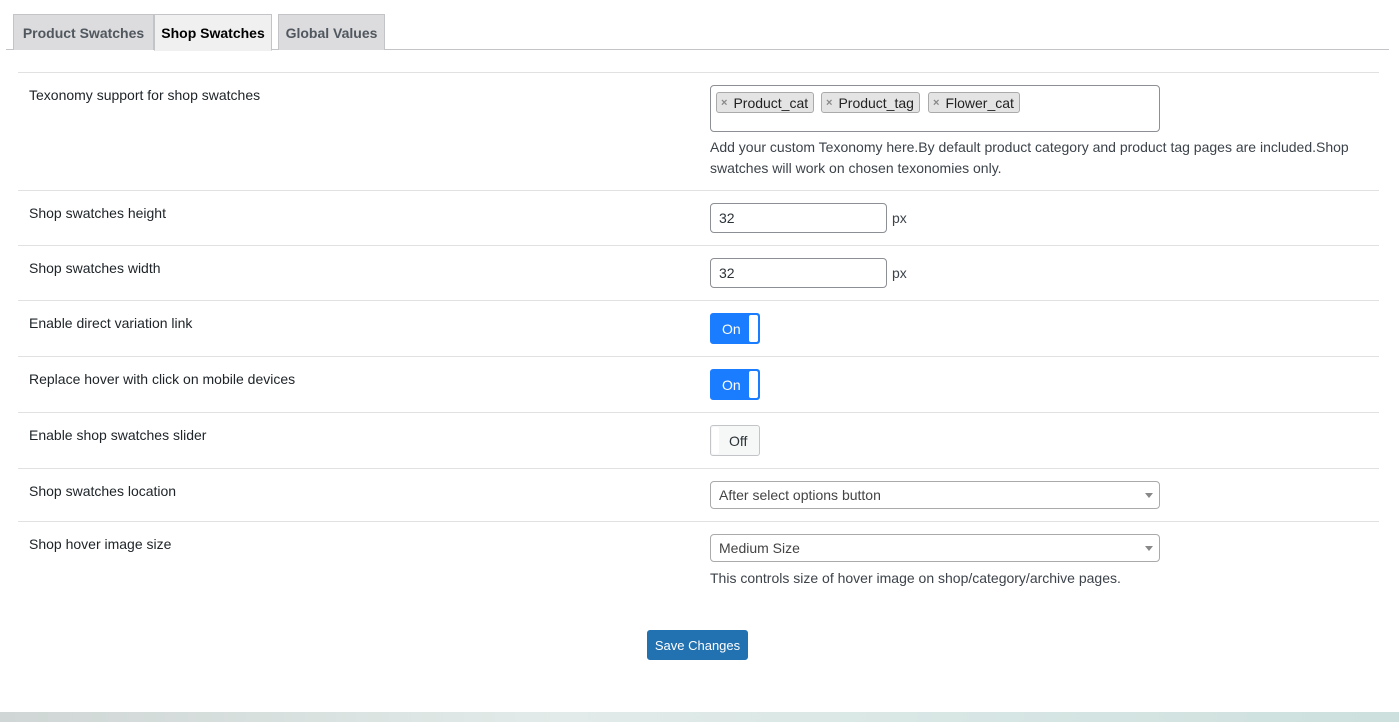 The height and width of the screenshot is (722, 1399). What do you see at coordinates (97, 213) in the screenshot?
I see `height-label: Shop swatches height` at bounding box center [97, 213].